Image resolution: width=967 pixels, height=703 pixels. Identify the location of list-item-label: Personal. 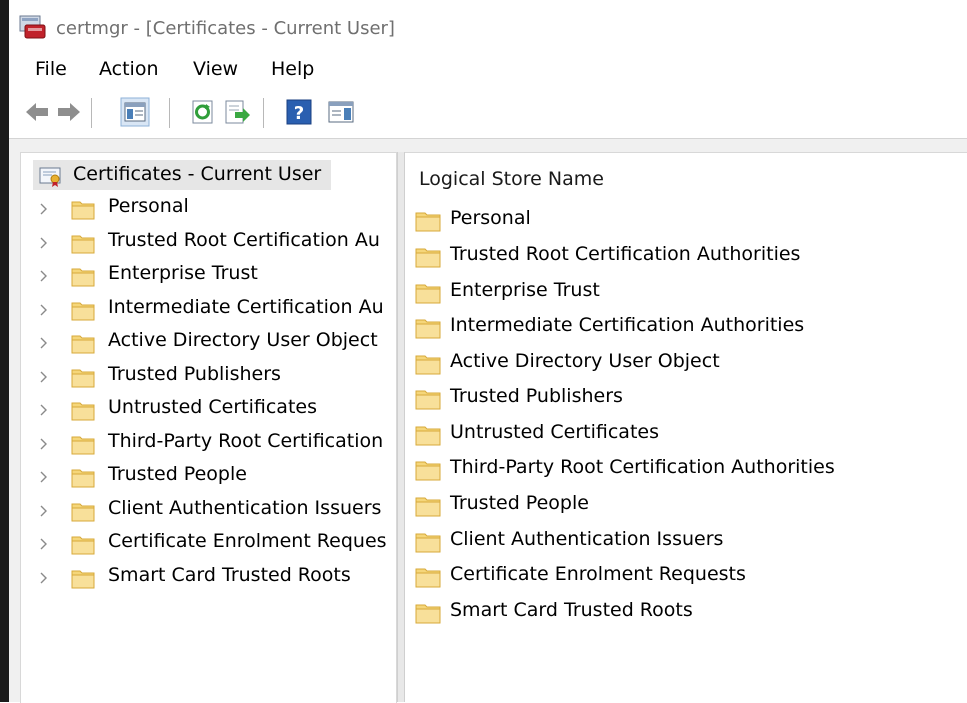
(490, 218).